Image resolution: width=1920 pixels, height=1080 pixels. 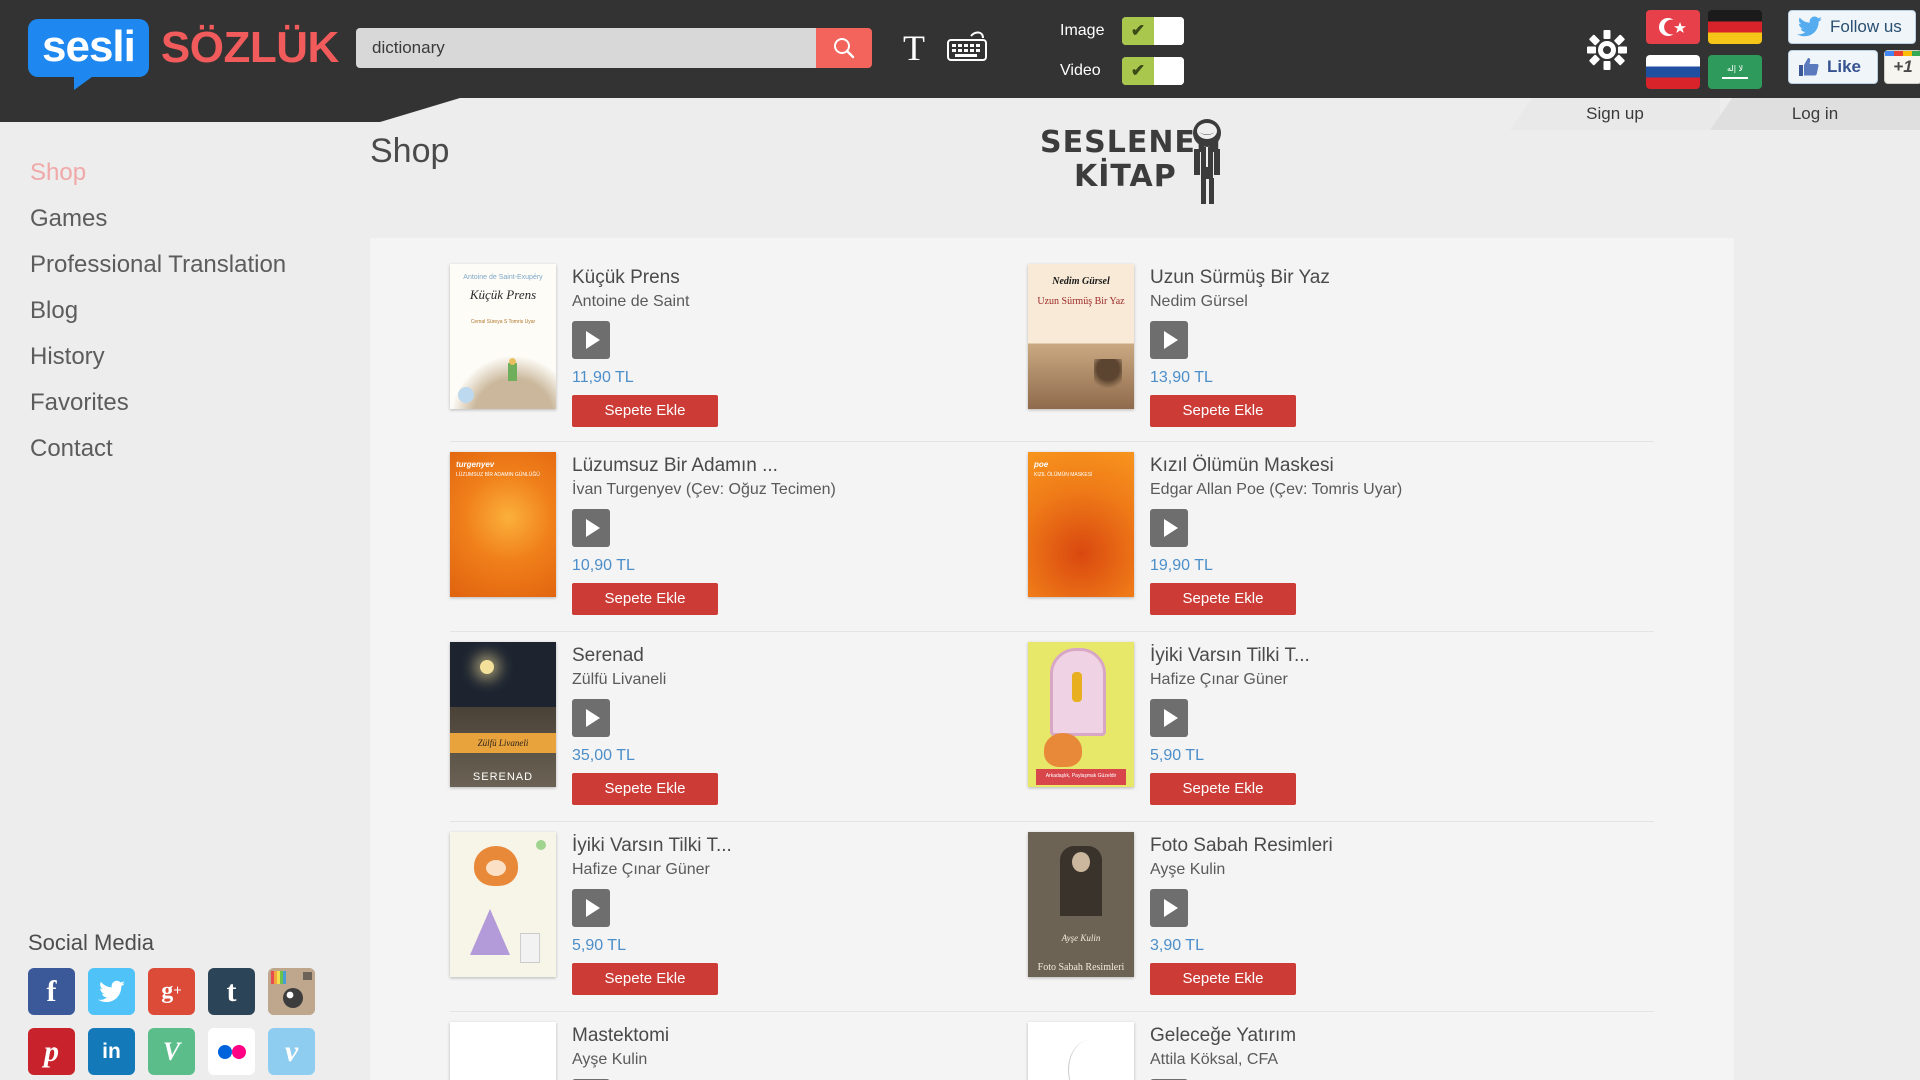 What do you see at coordinates (844, 48) in the screenshot?
I see `search-button` at bounding box center [844, 48].